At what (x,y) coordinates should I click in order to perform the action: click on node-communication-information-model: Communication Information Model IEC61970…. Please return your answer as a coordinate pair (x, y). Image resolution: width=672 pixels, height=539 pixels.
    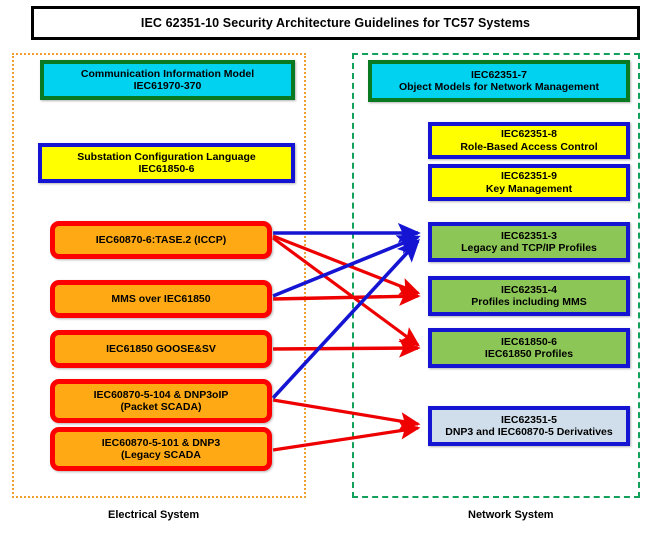
    Looking at the image, I should click on (167, 80).